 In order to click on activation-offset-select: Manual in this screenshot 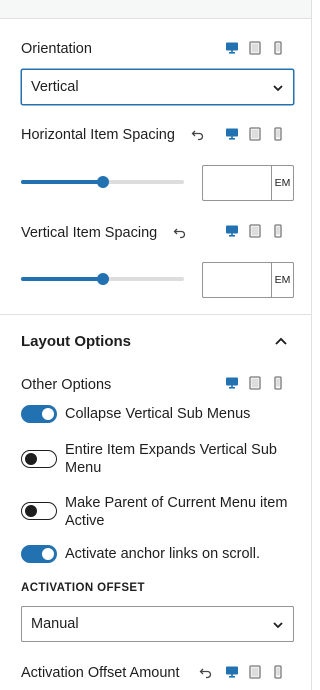, I will do `click(157, 624)`.